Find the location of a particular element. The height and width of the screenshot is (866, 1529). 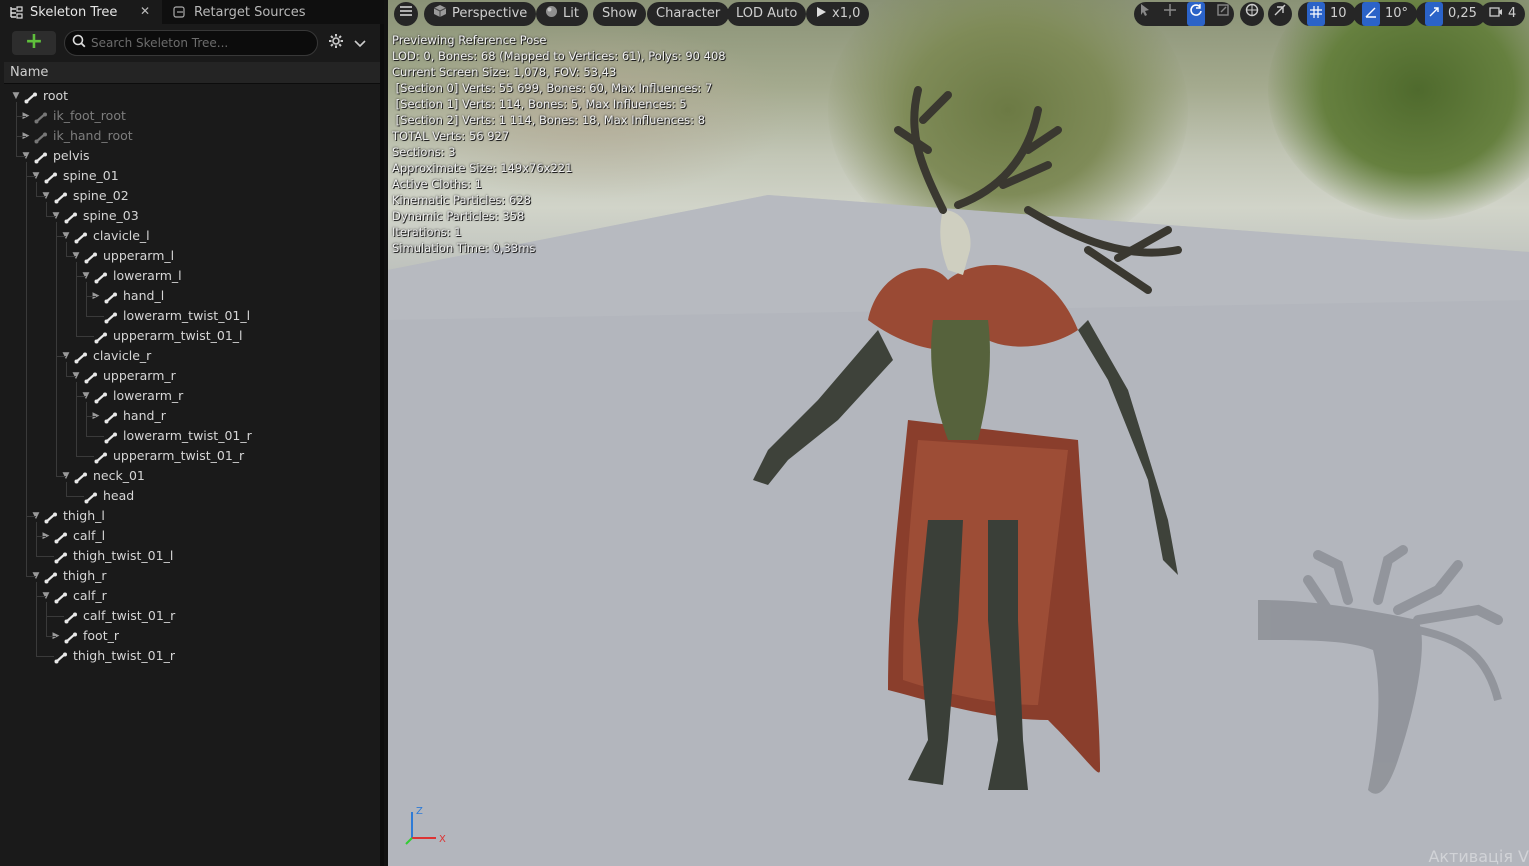

tab-retarget-sources: Retarget Sources is located at coordinates (266, 12).